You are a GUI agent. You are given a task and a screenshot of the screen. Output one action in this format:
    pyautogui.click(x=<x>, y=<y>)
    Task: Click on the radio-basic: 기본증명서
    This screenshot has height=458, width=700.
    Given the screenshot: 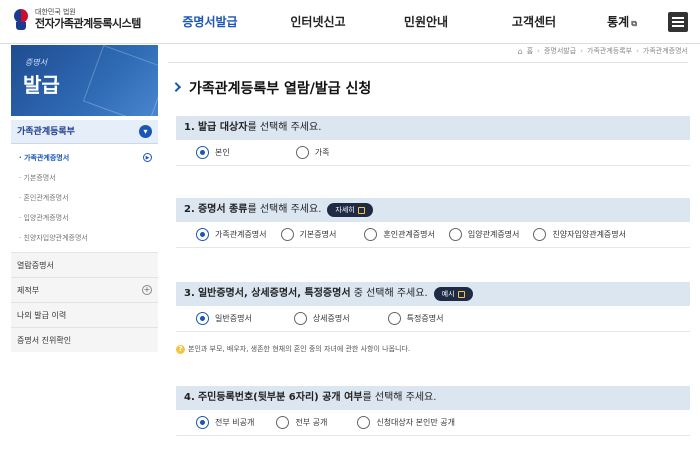 What is the action you would take?
    pyautogui.click(x=308, y=234)
    